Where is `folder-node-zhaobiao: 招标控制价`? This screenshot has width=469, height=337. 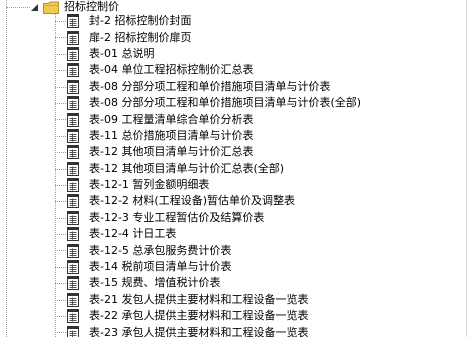 folder-node-zhaobiao: 招标控制价 is located at coordinates (75, 7).